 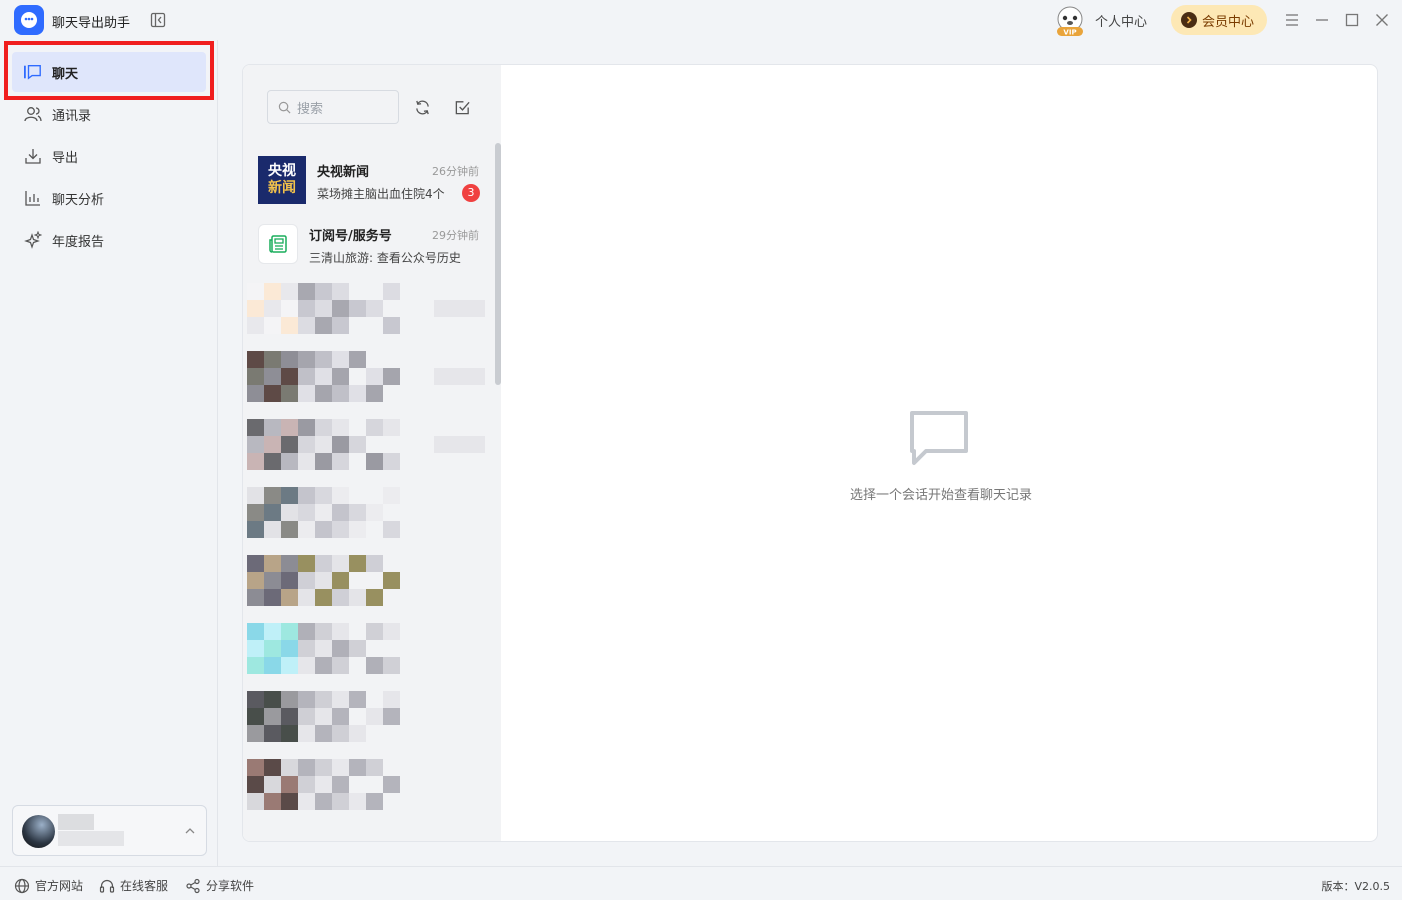 I want to click on sidebar-item-annual-report: 年度报告, so click(x=109, y=240).